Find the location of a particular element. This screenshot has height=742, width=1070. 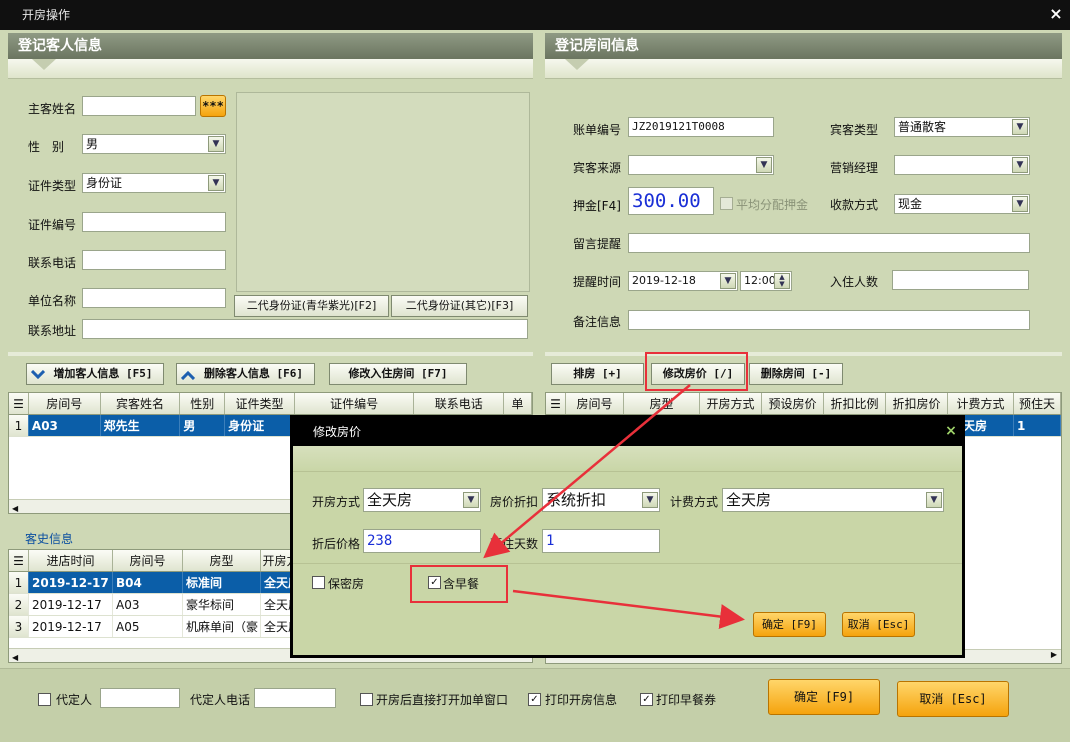

deposit-label: 押金[F4] is located at coordinates (597, 206).